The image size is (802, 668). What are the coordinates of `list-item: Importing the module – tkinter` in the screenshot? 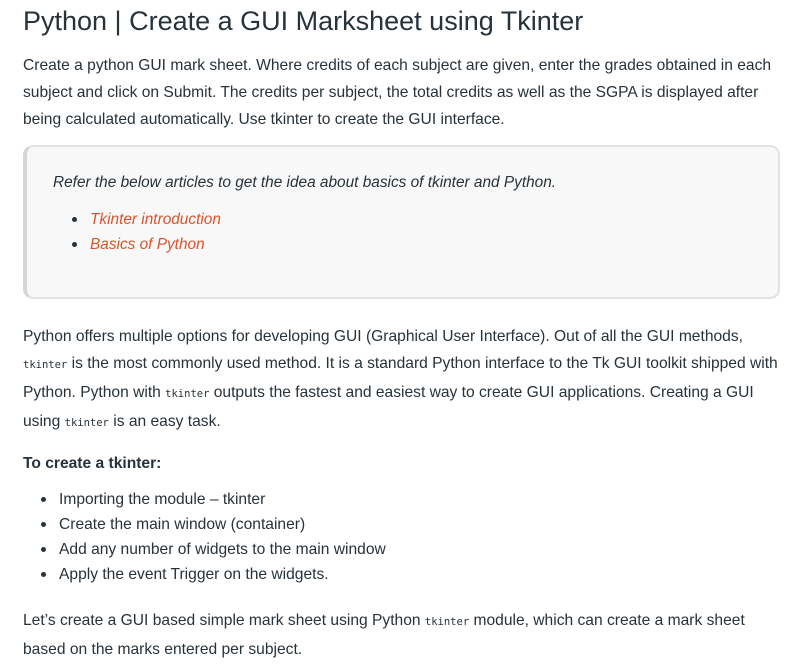 It's located at (413, 499).